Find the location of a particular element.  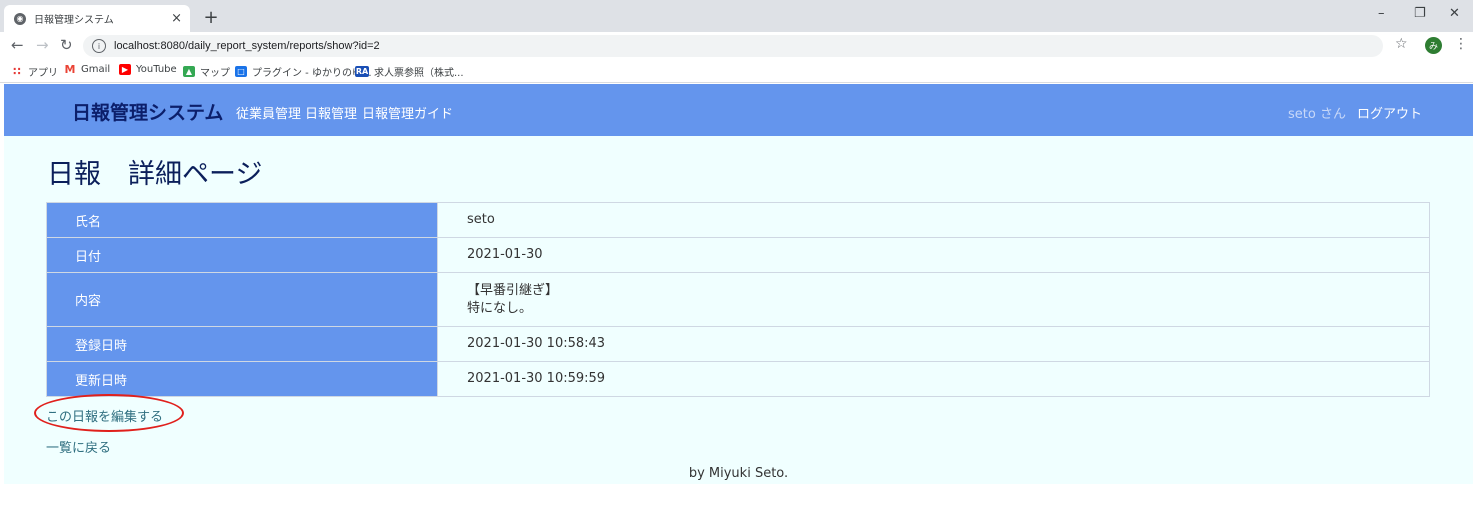

tab-close-button: × is located at coordinates (176, 18).